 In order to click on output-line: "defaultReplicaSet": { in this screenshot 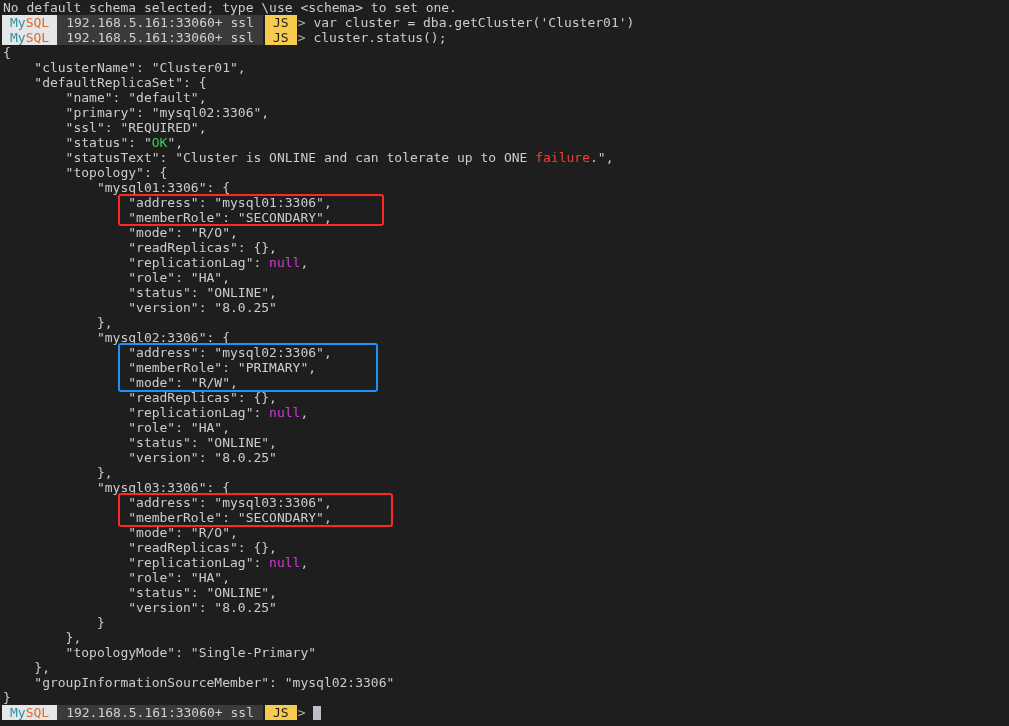, I will do `click(120, 82)`.